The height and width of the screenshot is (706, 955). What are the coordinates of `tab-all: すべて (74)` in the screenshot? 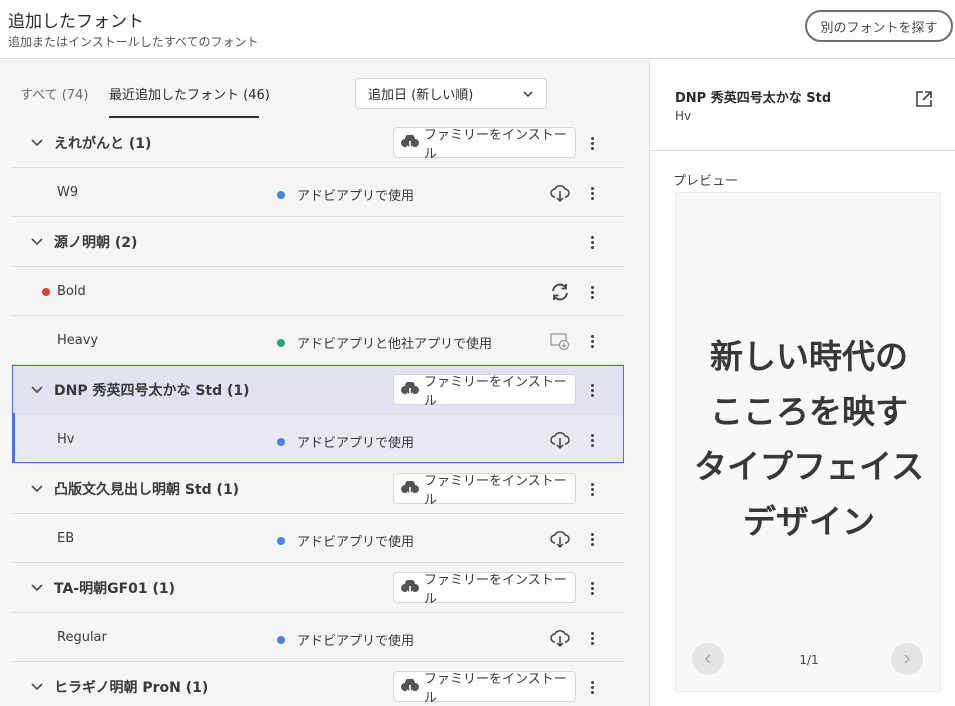 It's located at (54, 101).